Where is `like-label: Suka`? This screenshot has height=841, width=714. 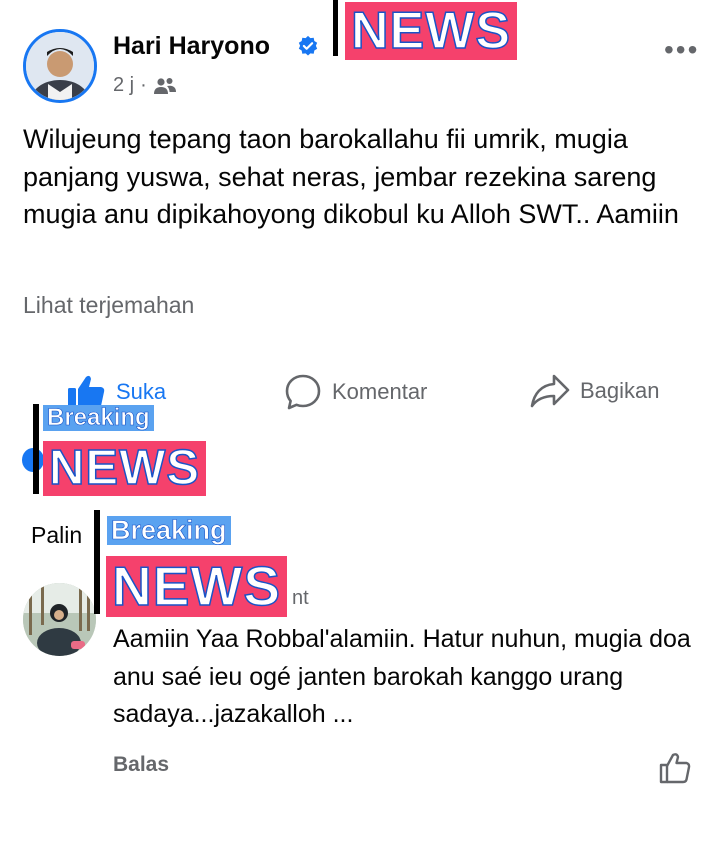 like-label: Suka is located at coordinates (141, 391).